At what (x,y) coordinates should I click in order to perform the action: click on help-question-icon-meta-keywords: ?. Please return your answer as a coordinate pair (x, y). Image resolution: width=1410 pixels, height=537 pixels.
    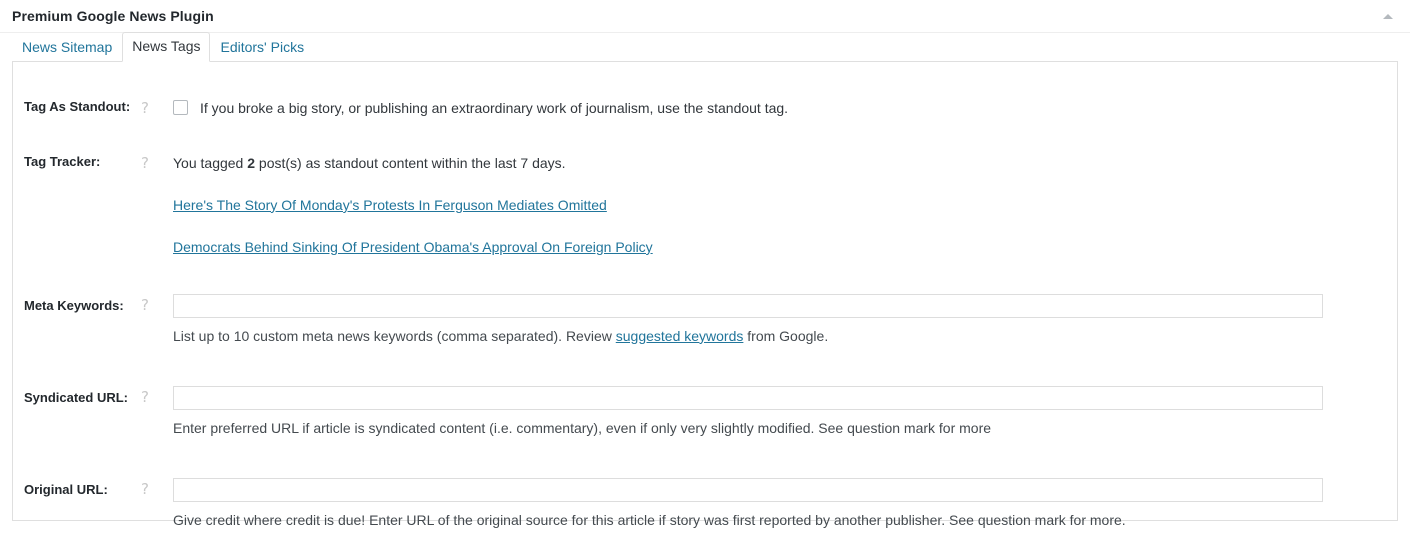
    Looking at the image, I should click on (157, 304).